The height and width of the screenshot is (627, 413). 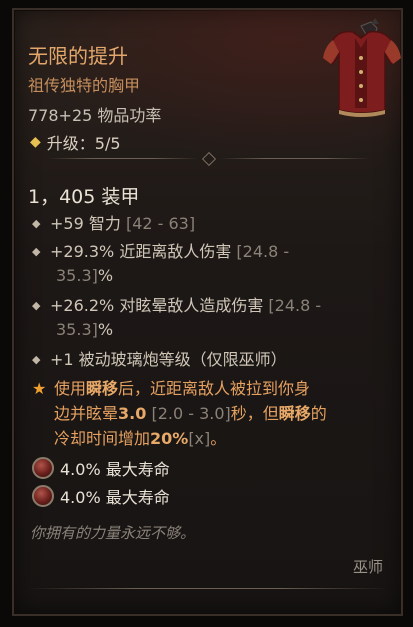 What do you see at coordinates (318, 413) in the screenshot?
I see `unique-text: 的` at bounding box center [318, 413].